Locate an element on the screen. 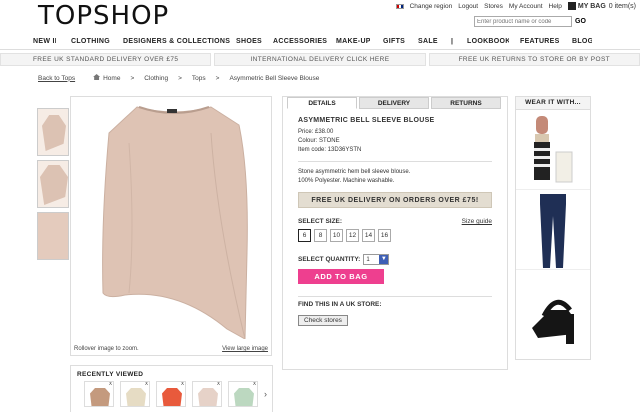  home-icon is located at coordinates (97, 77).